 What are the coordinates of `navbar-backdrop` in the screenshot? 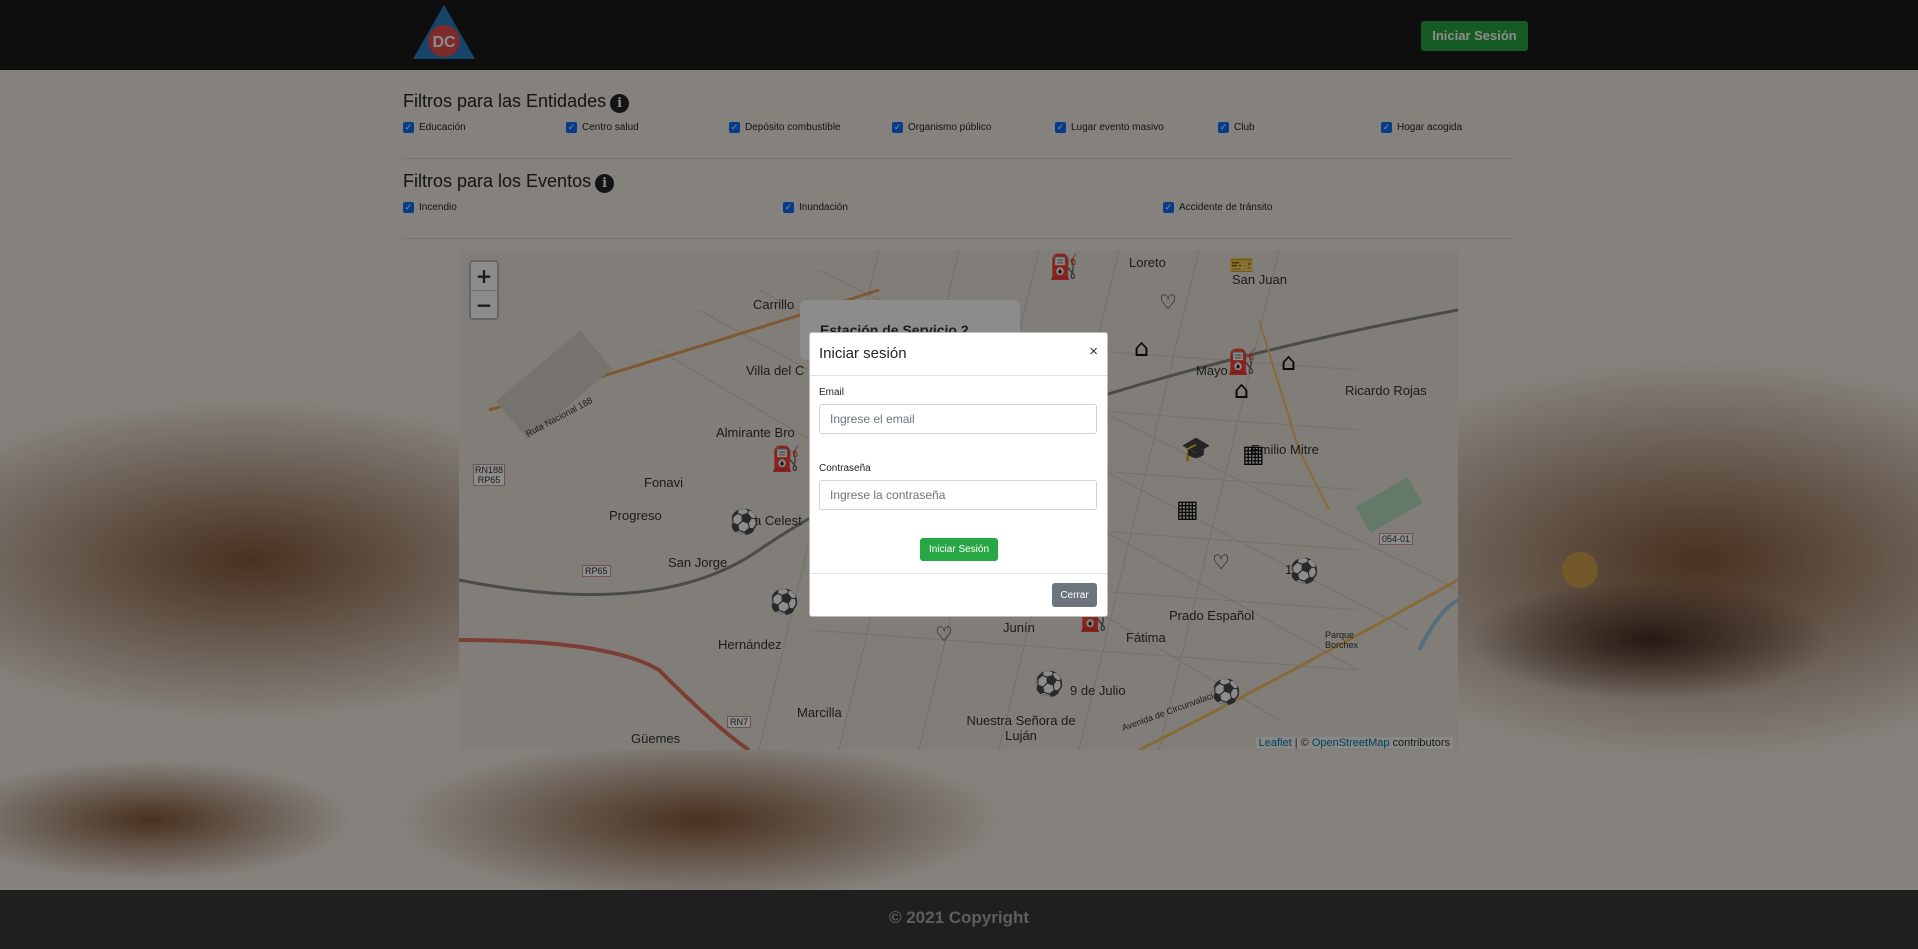 It's located at (959, 35).